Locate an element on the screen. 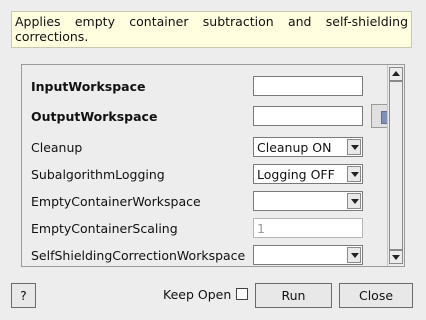 The width and height of the screenshot is (426, 320). output-workspace-field is located at coordinates (308, 116).